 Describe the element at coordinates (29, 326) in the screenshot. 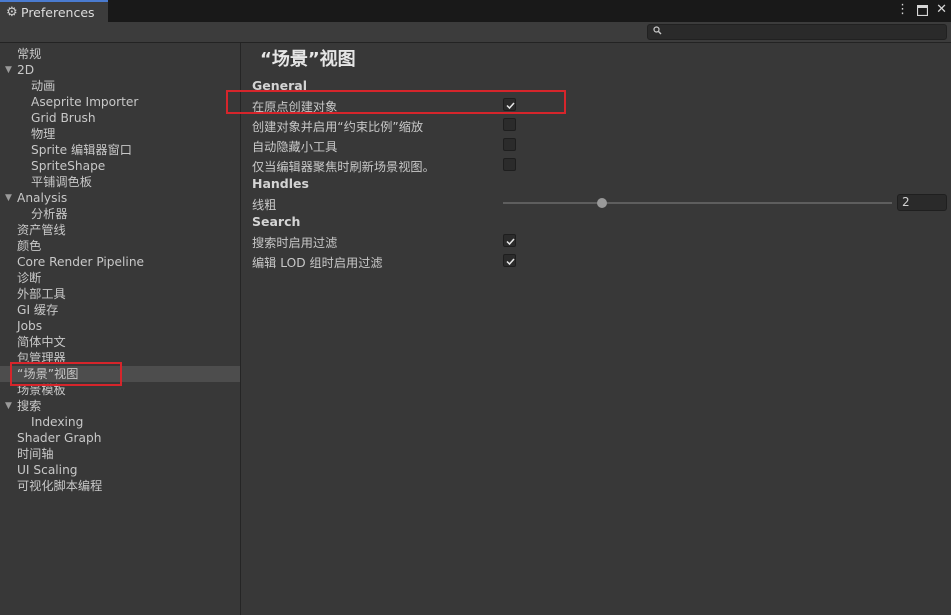

I see `sidebar-item-jobs: Jobs` at that location.